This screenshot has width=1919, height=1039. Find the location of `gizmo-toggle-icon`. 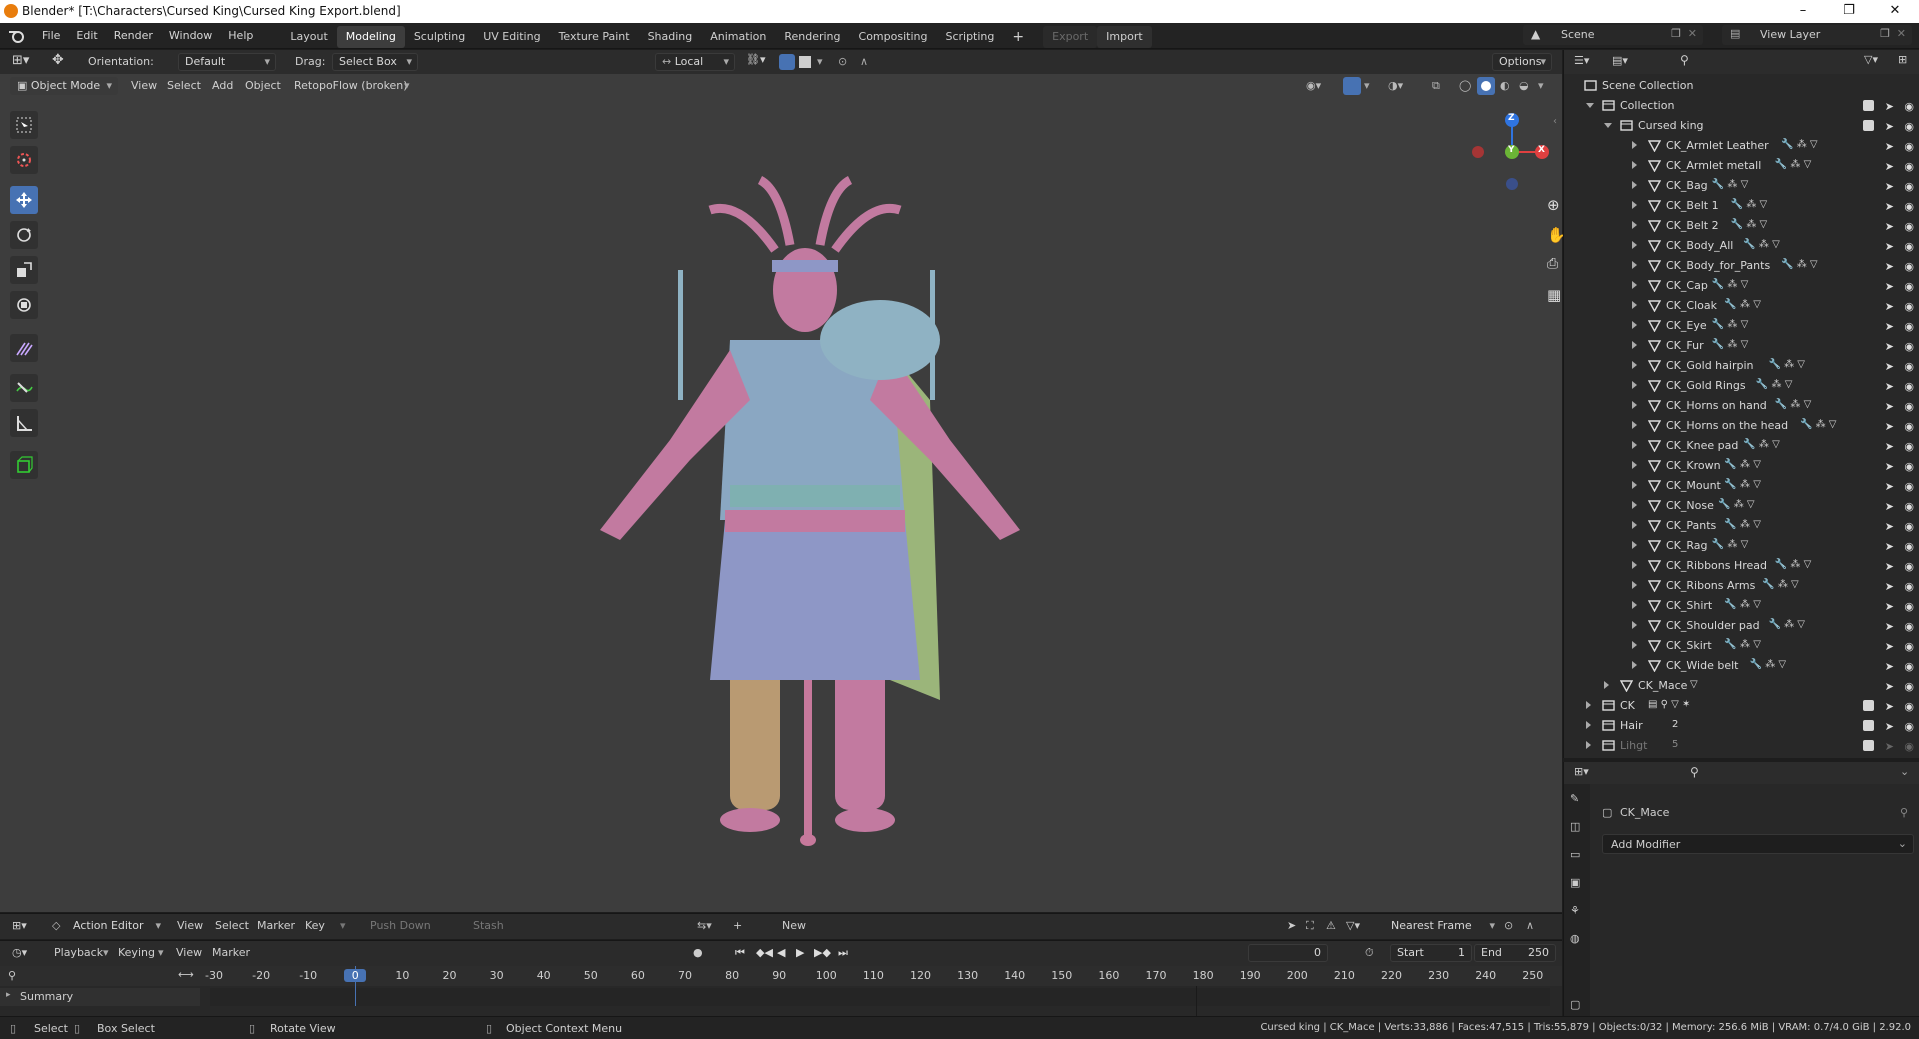

gizmo-toggle-icon is located at coordinates (1352, 86).